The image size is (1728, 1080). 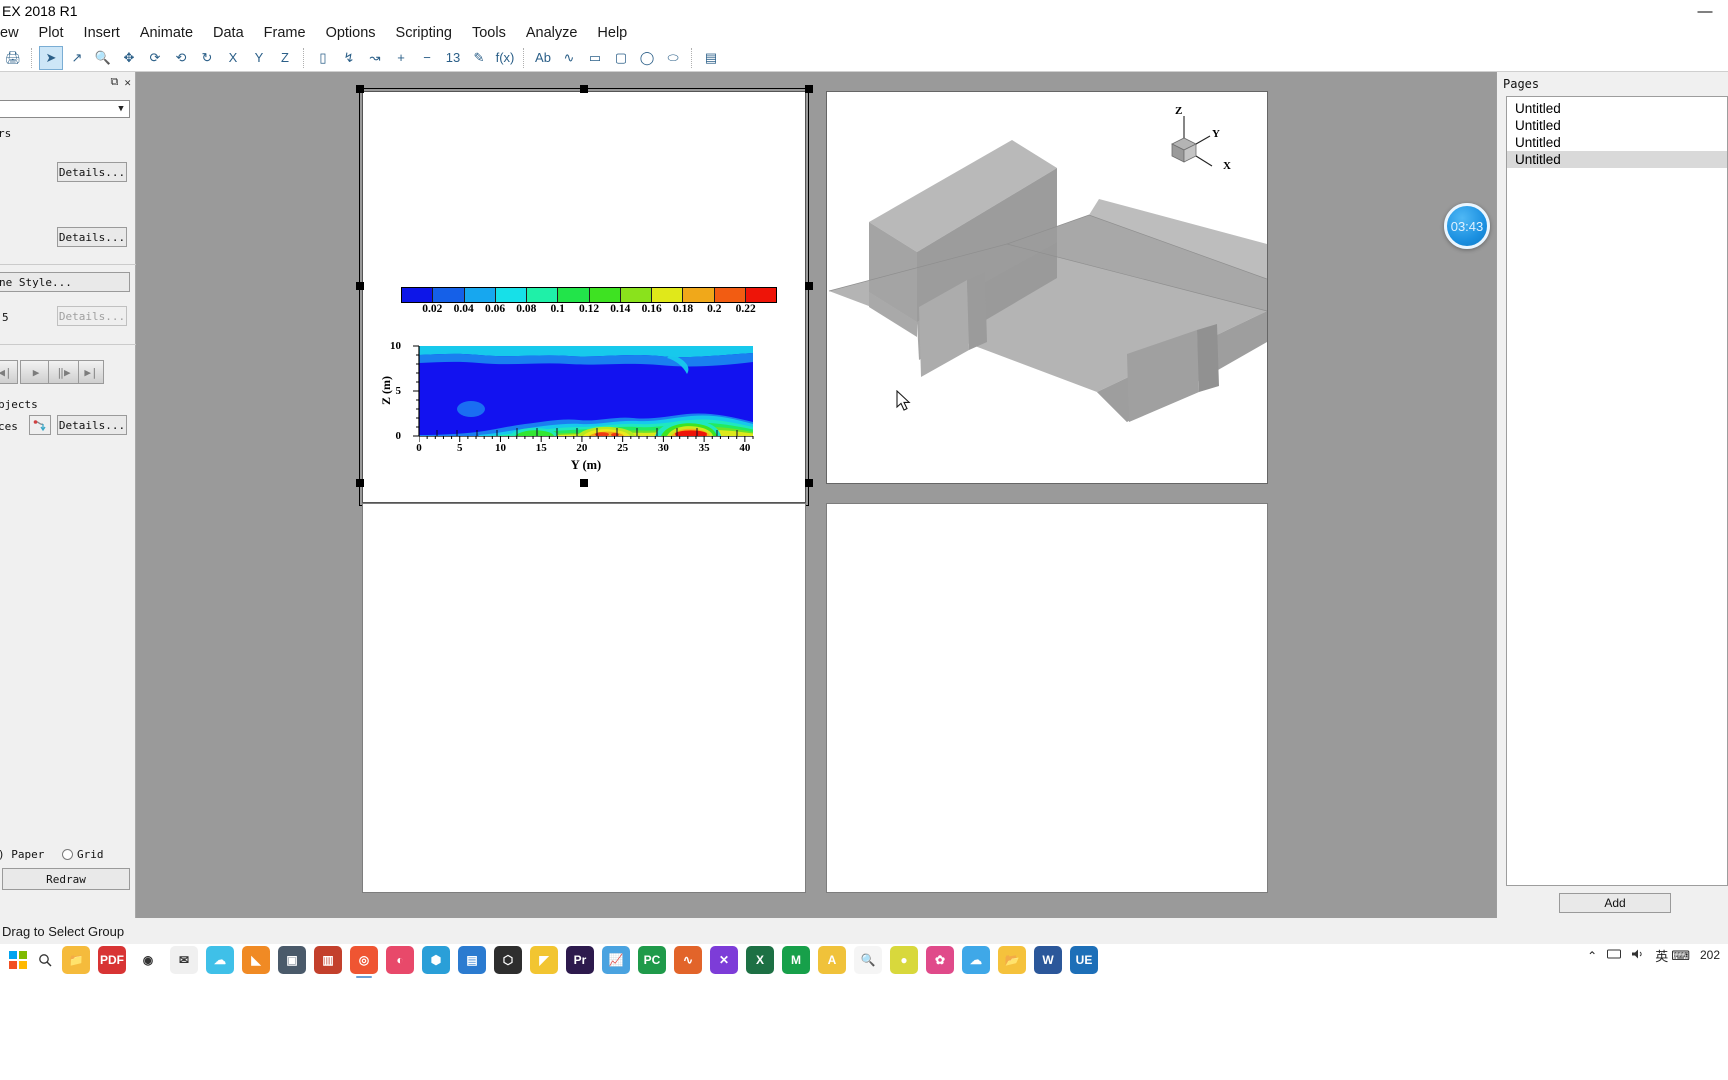 I want to click on add-page-button: Add, so click(x=1615, y=903).